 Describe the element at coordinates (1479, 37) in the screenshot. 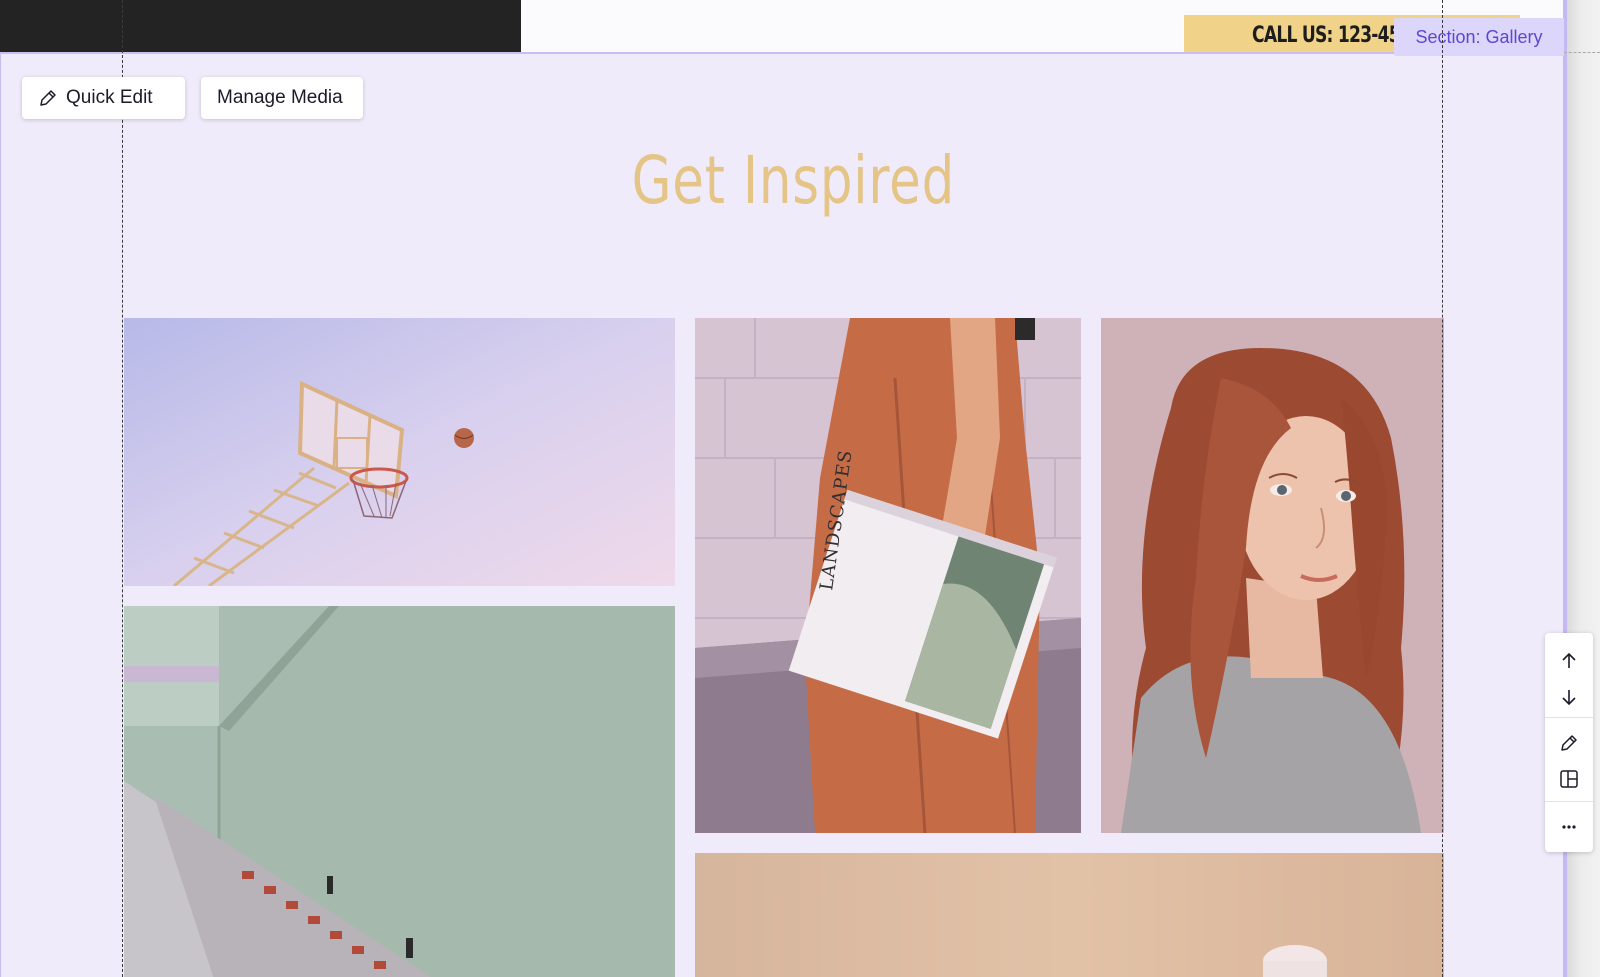

I see `section-name-tag: Section: Gallery` at that location.